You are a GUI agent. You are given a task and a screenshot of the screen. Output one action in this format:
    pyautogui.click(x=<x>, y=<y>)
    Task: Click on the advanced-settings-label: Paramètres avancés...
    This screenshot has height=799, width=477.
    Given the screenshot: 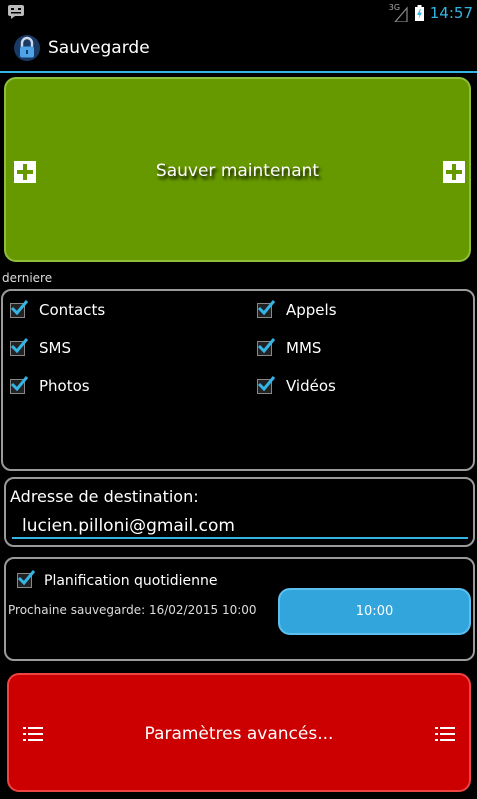 What is the action you would take?
    pyautogui.click(x=239, y=734)
    